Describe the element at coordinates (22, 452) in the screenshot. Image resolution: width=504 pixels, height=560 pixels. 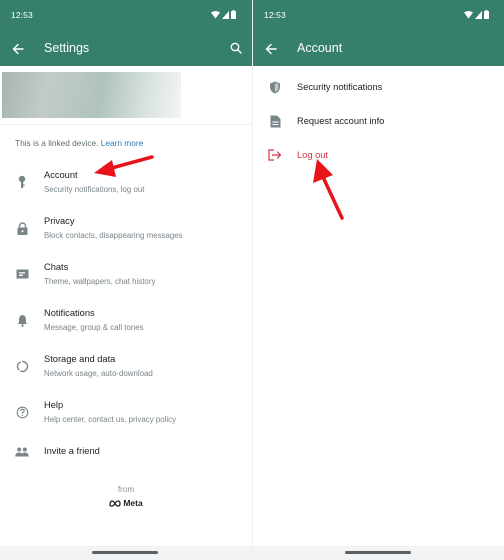
I see `people-icon` at that location.